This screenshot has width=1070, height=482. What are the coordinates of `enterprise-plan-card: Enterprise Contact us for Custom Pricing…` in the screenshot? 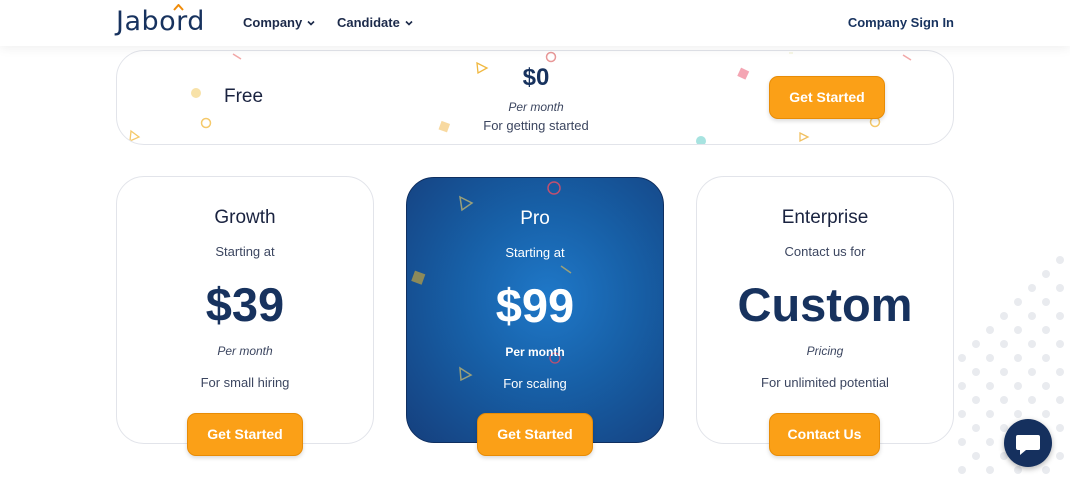 It's located at (825, 310).